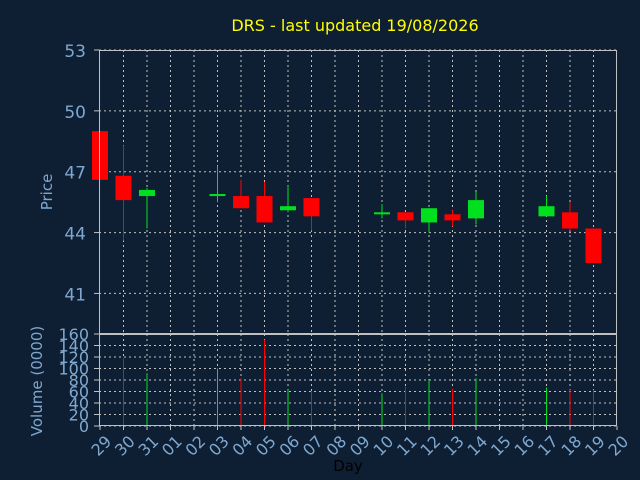  Describe the element at coordinates (75, 52) in the screenshot. I see `price-tick-label: 53` at that location.